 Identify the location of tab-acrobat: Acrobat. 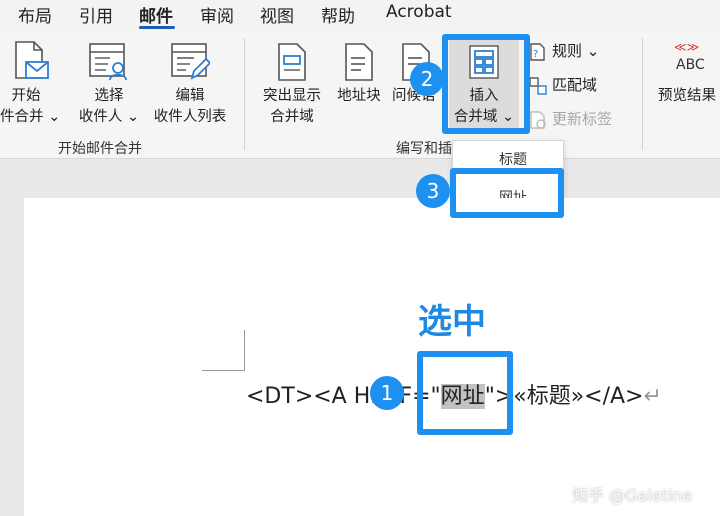
(419, 12).